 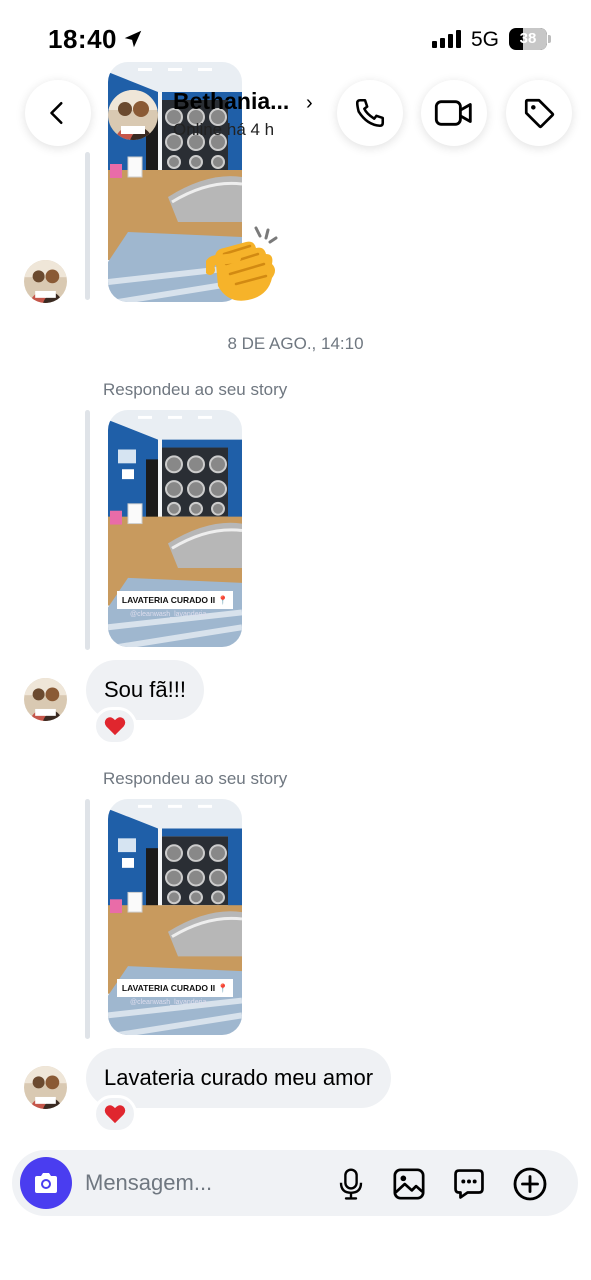 I want to click on back-button, so click(x=58, y=113).